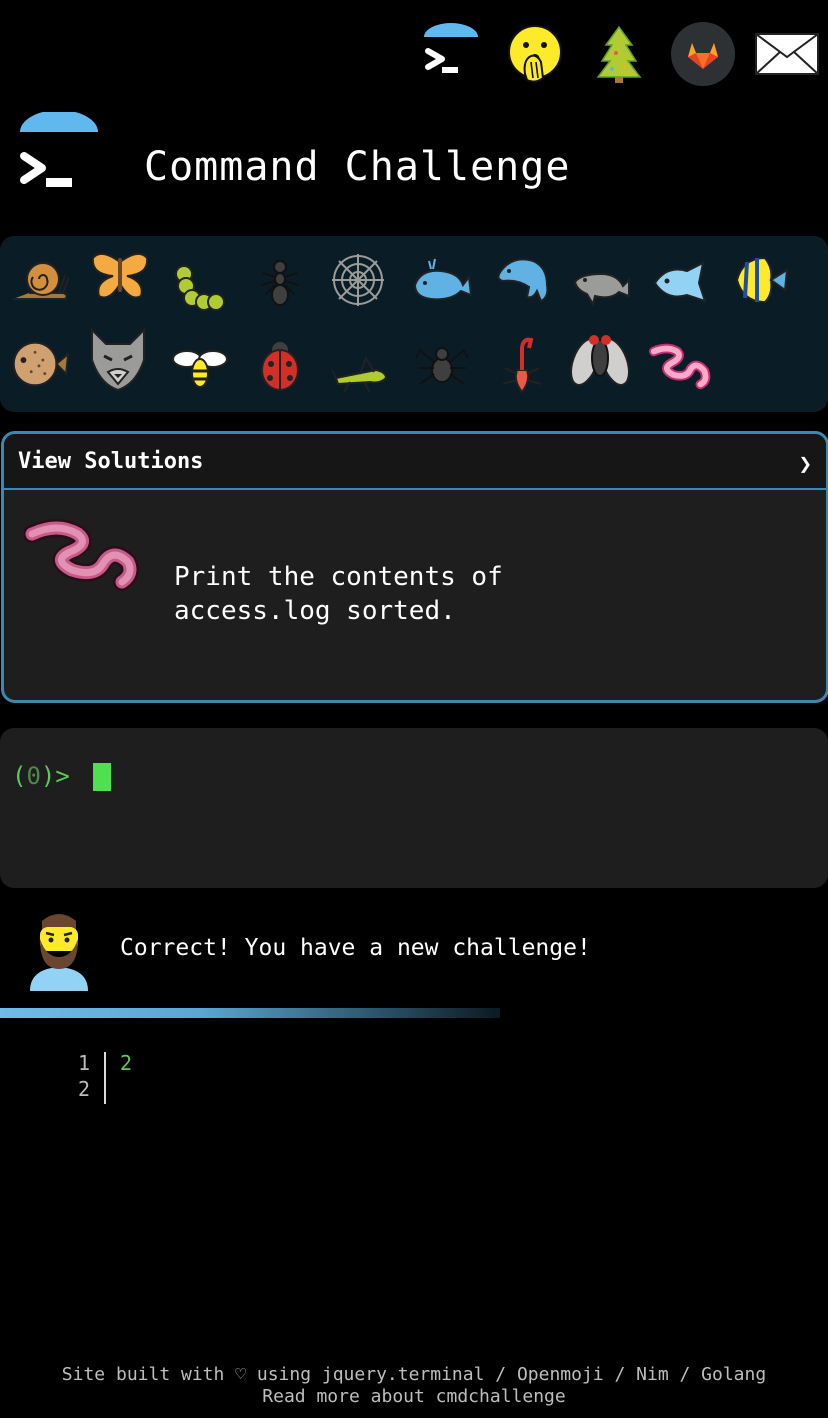  I want to click on top-nav, so click(619, 54).